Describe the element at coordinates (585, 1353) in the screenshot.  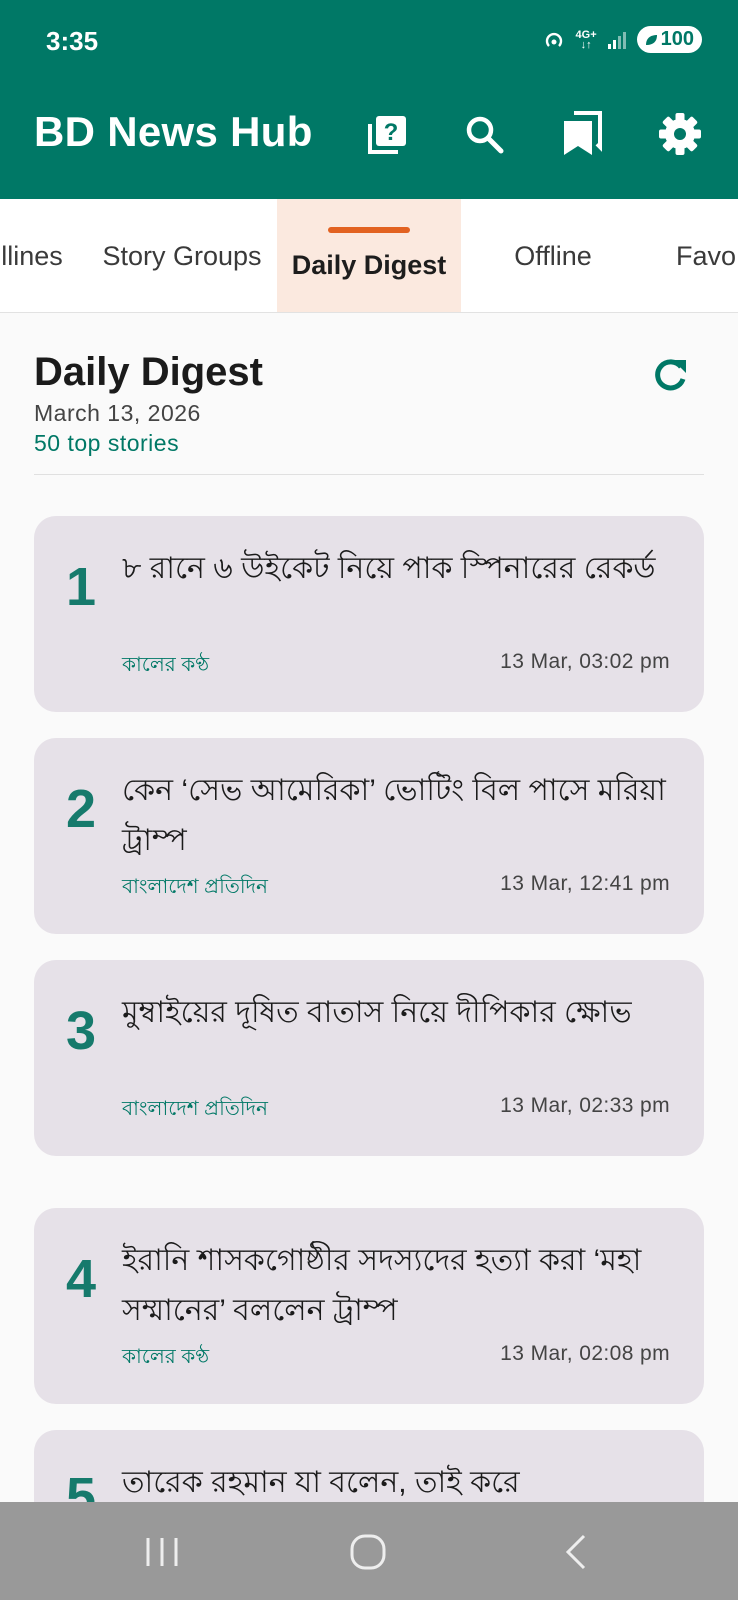
I see `story-time: 13 Mar, 02:08 pm` at that location.